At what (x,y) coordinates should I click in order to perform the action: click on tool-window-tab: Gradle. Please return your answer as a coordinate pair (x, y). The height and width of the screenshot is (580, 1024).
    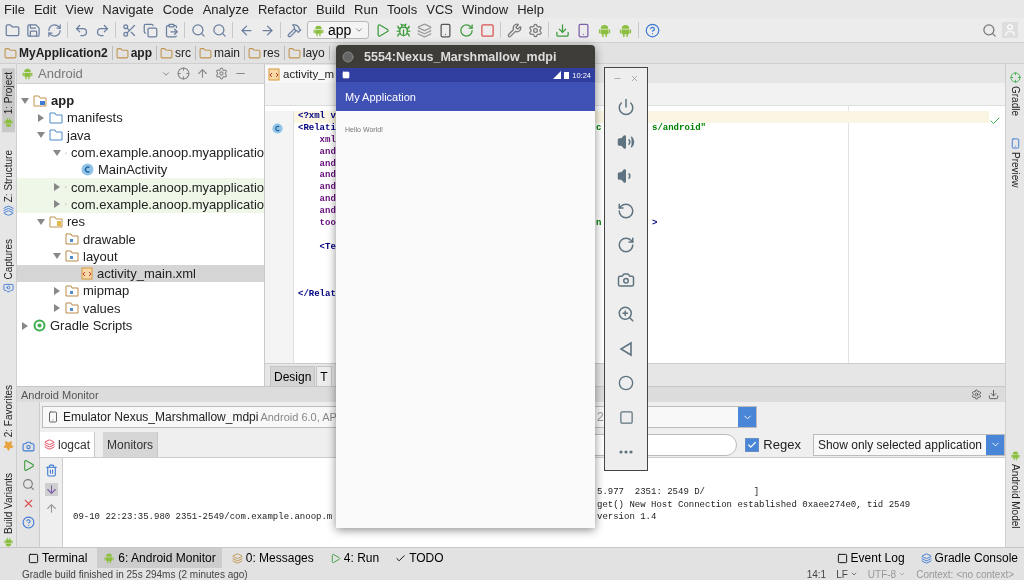
    Looking at the image, I should click on (1015, 94).